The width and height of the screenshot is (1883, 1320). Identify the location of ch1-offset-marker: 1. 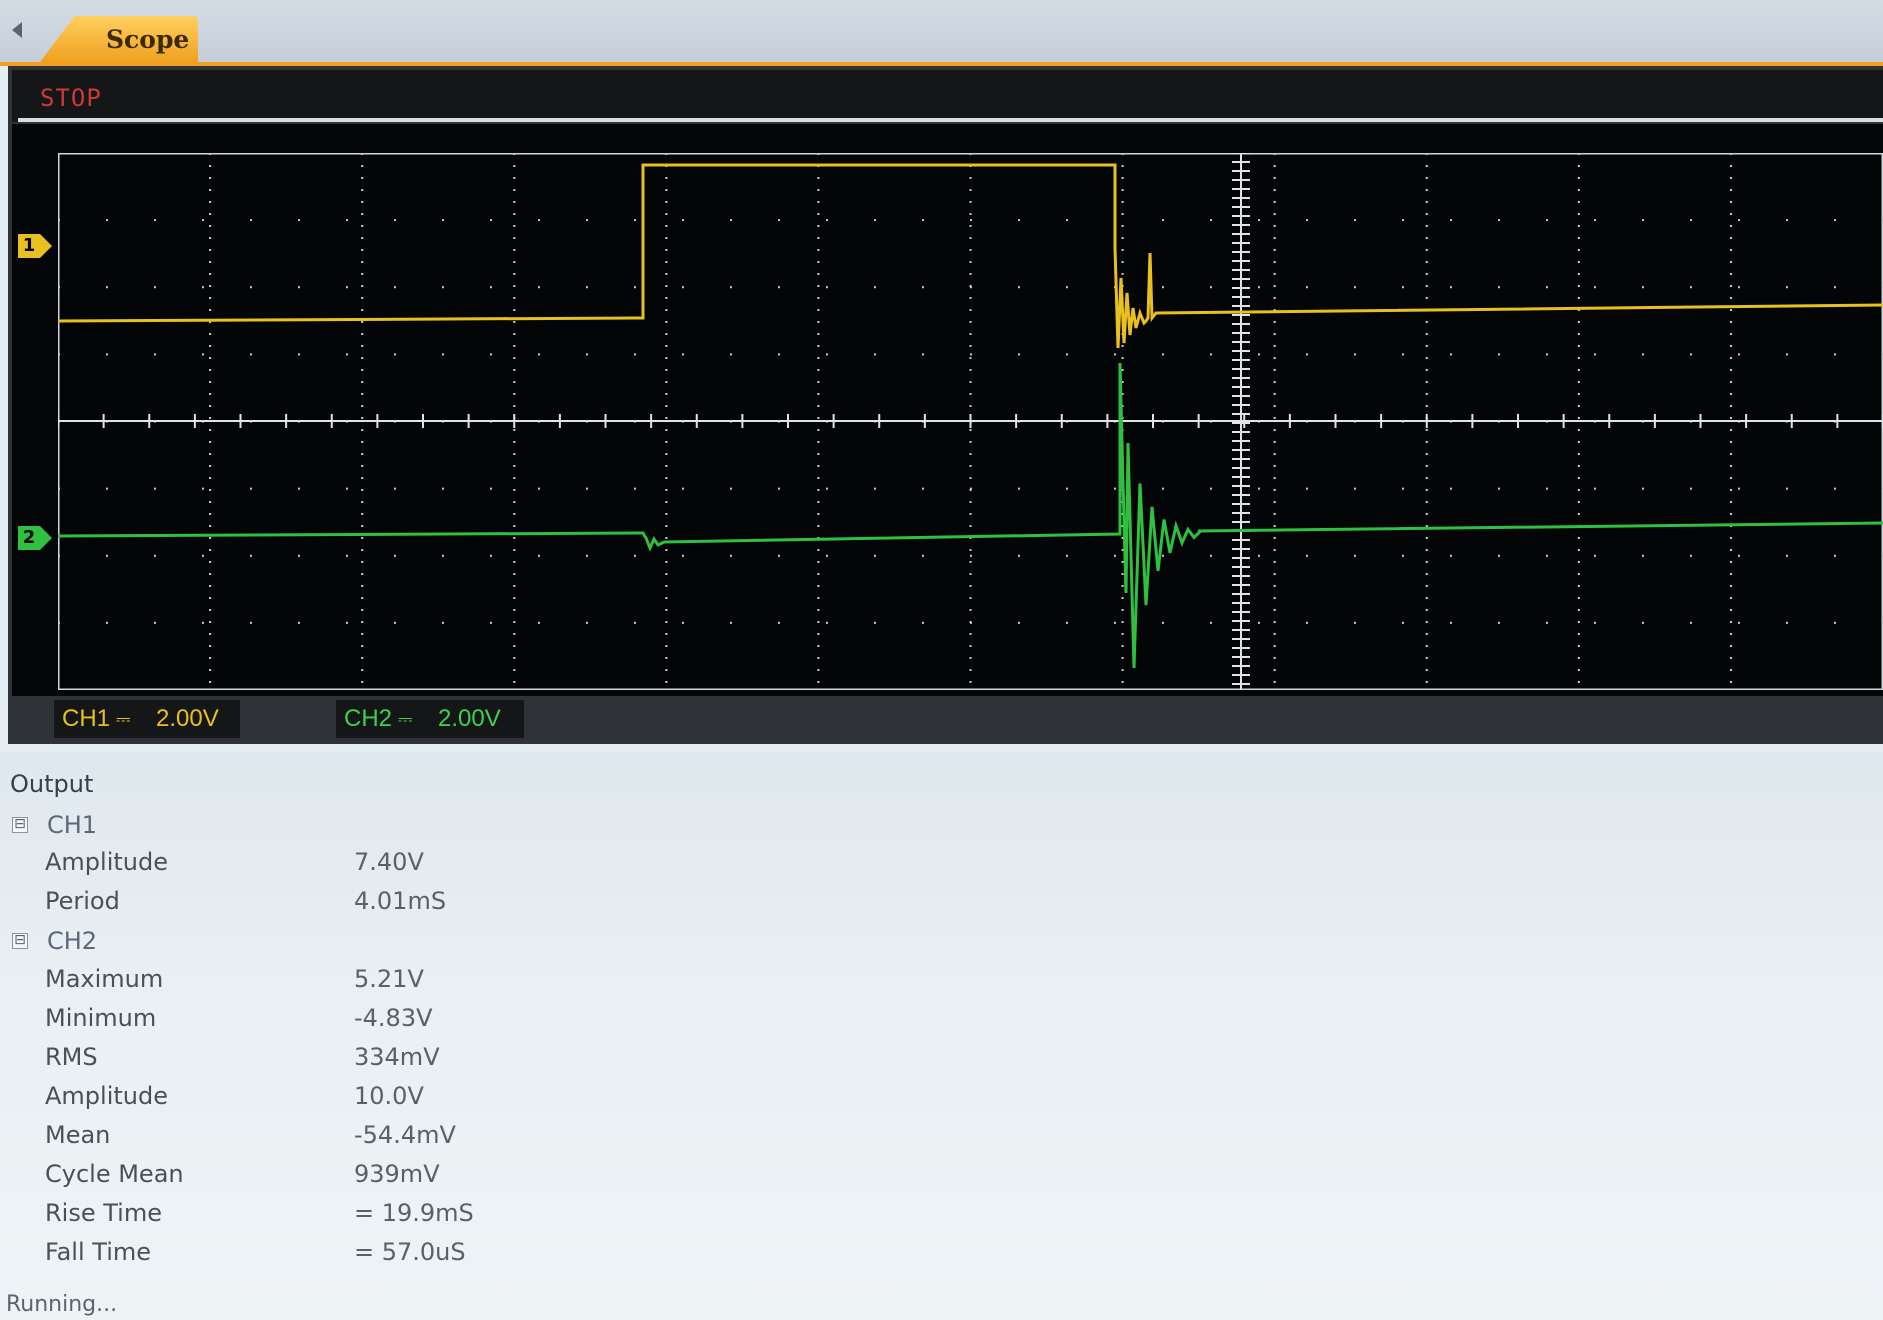
(36, 246).